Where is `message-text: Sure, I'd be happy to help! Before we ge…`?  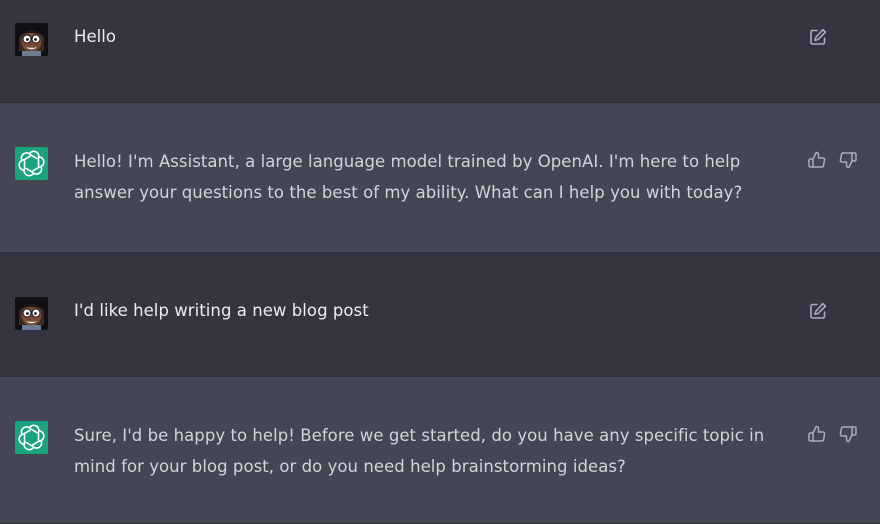
message-text: Sure, I'd be happy to help! Before we ge… is located at coordinates (419, 451).